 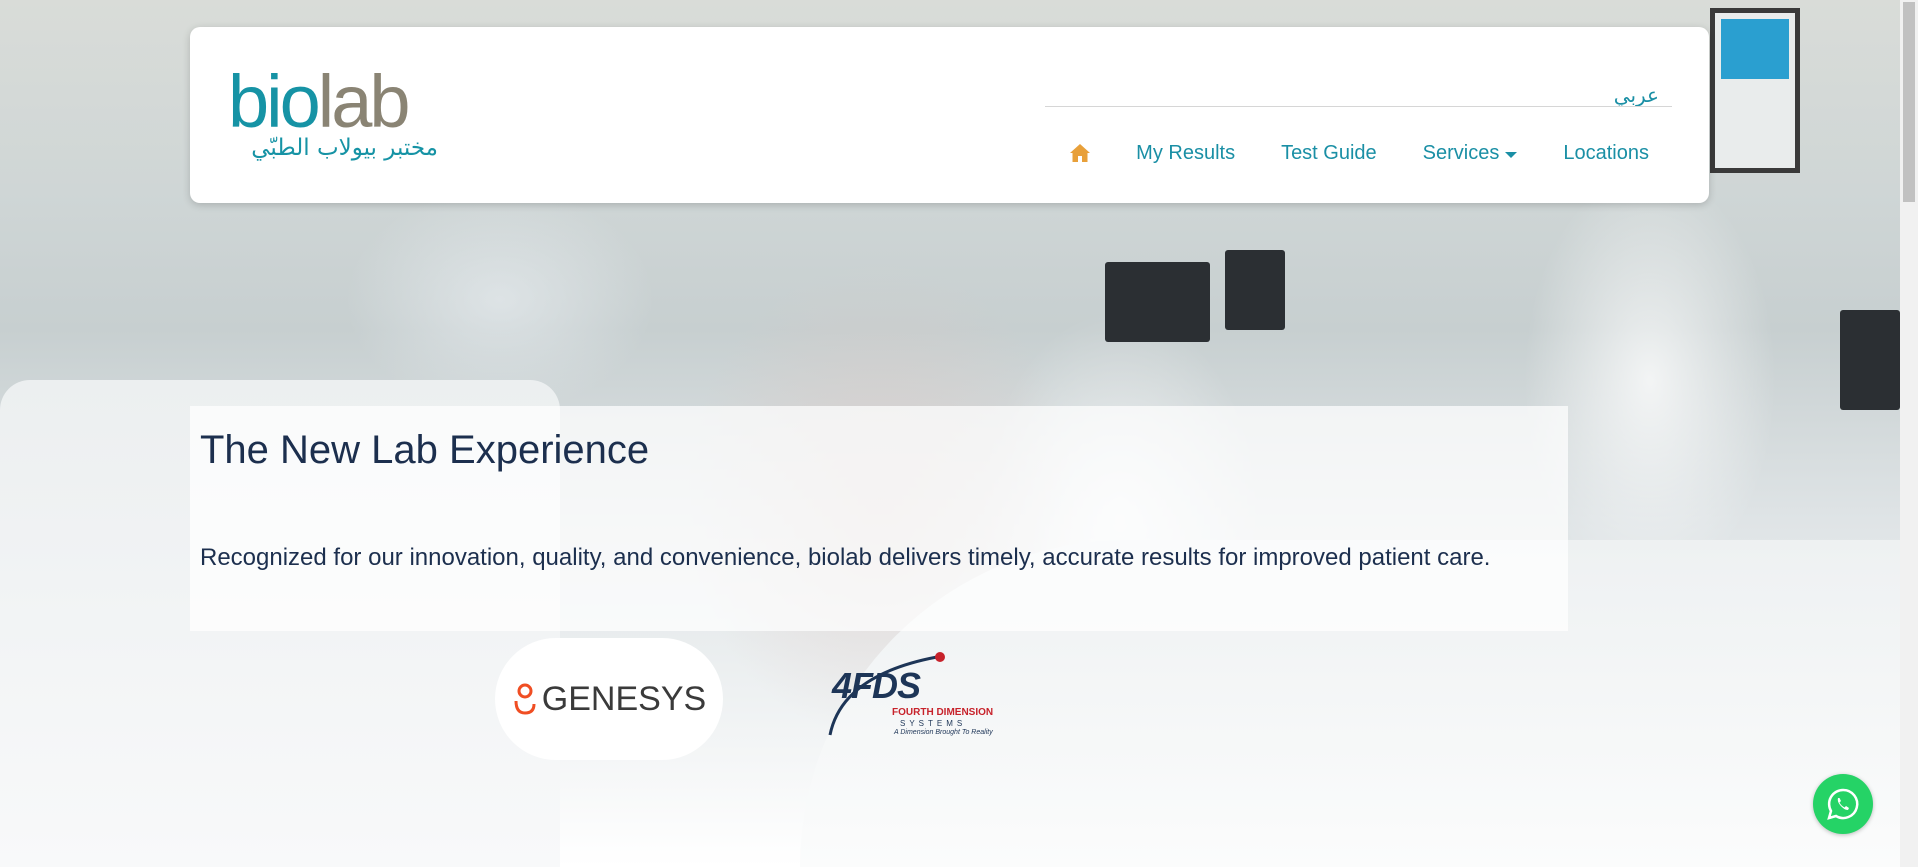 What do you see at coordinates (933, 723) in the screenshot?
I see `fds-name-line2: SYSTEMS` at bounding box center [933, 723].